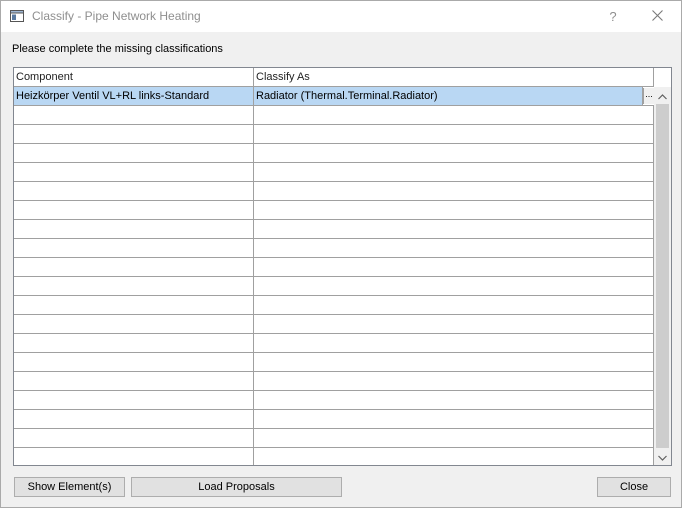 This screenshot has width=682, height=508. I want to click on scrollbar-thumb, so click(662, 276).